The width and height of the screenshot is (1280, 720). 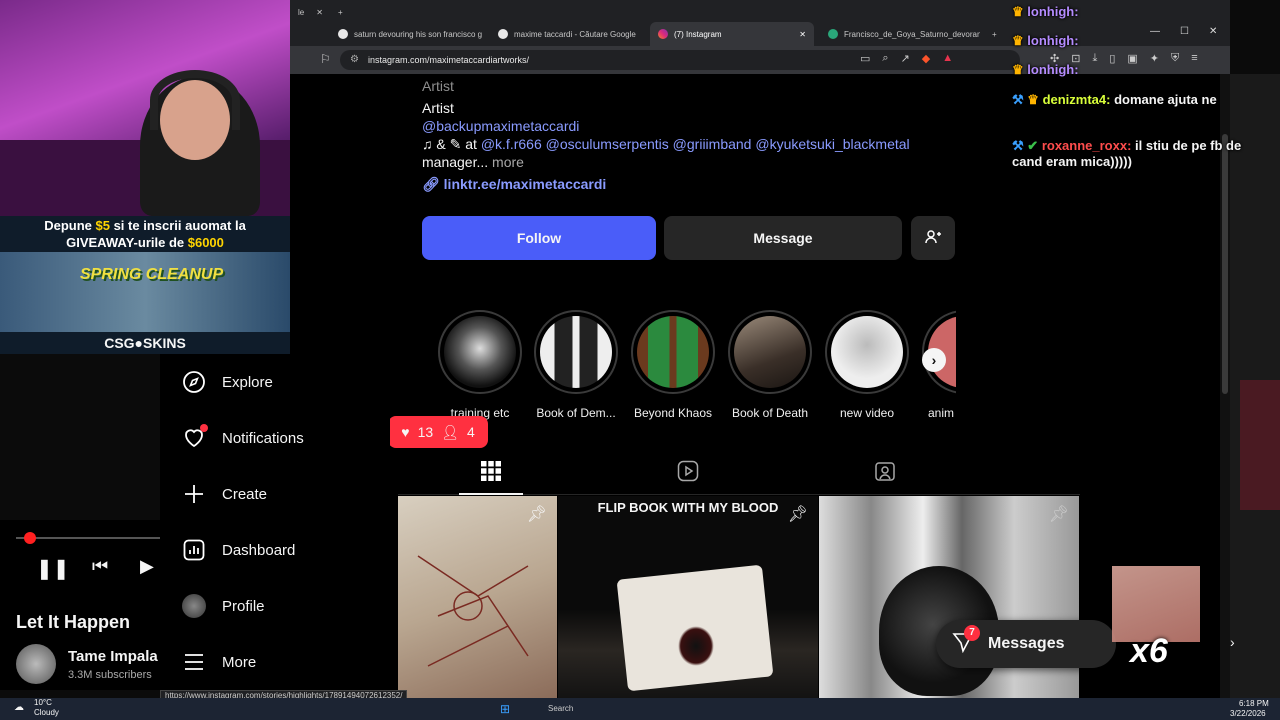 I want to click on instagram-icon, so click(x=663, y=34).